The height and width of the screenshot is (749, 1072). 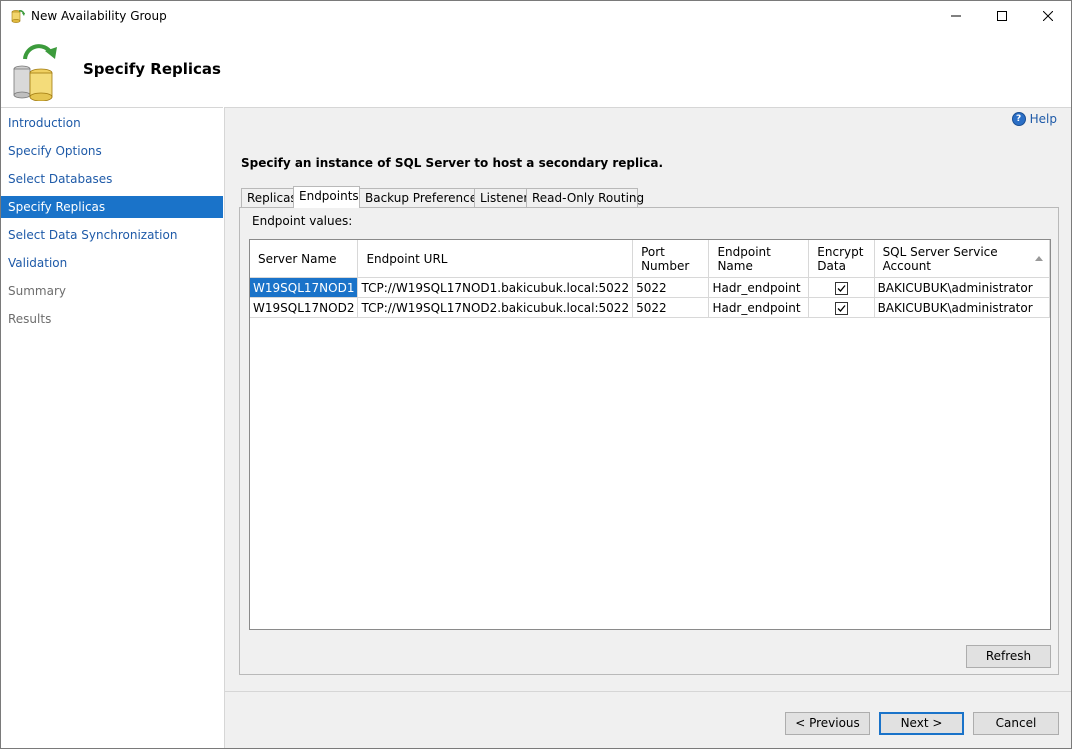 I want to click on previous-button: < Previous, so click(x=827, y=723).